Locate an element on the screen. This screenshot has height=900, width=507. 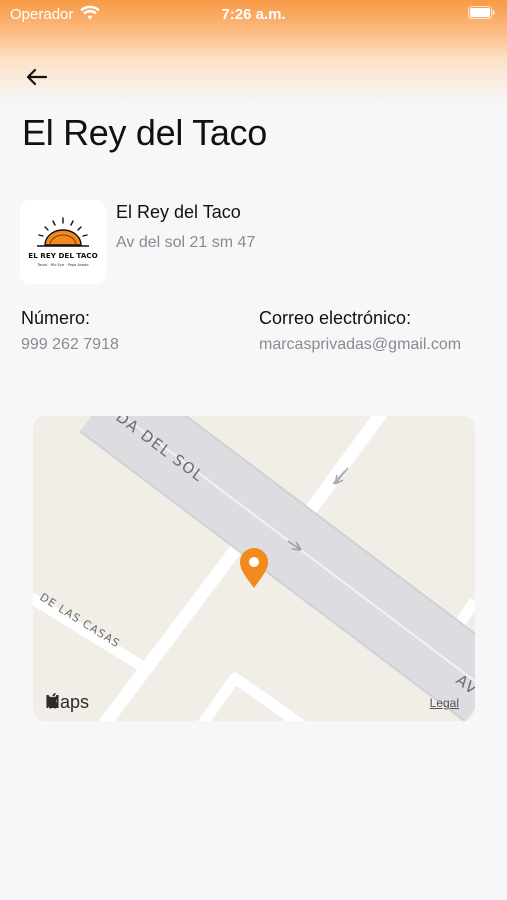
phone-number: 999 262 7918 is located at coordinates (70, 345).